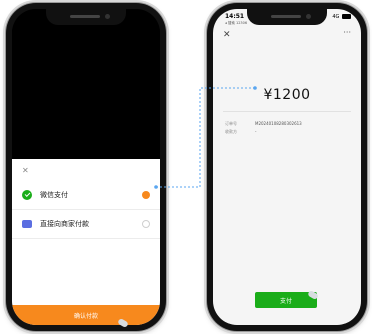 The image size is (372, 334). I want to click on payment-option-merchant: 直接向商家付款, so click(86, 224).